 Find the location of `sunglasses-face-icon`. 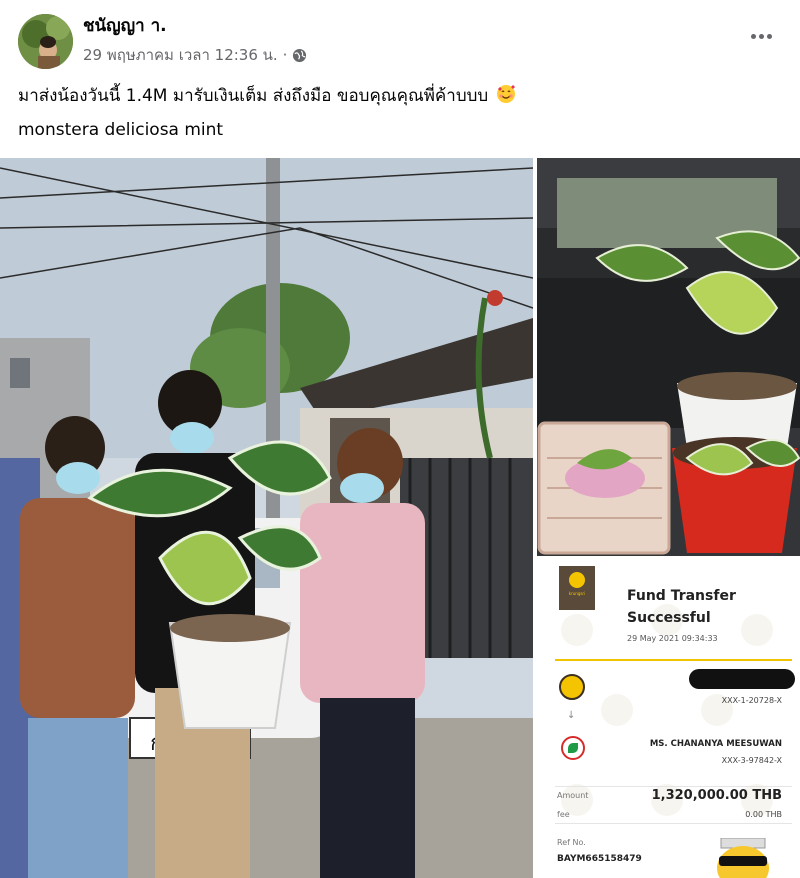

sunglasses-face-icon is located at coordinates (743, 858).